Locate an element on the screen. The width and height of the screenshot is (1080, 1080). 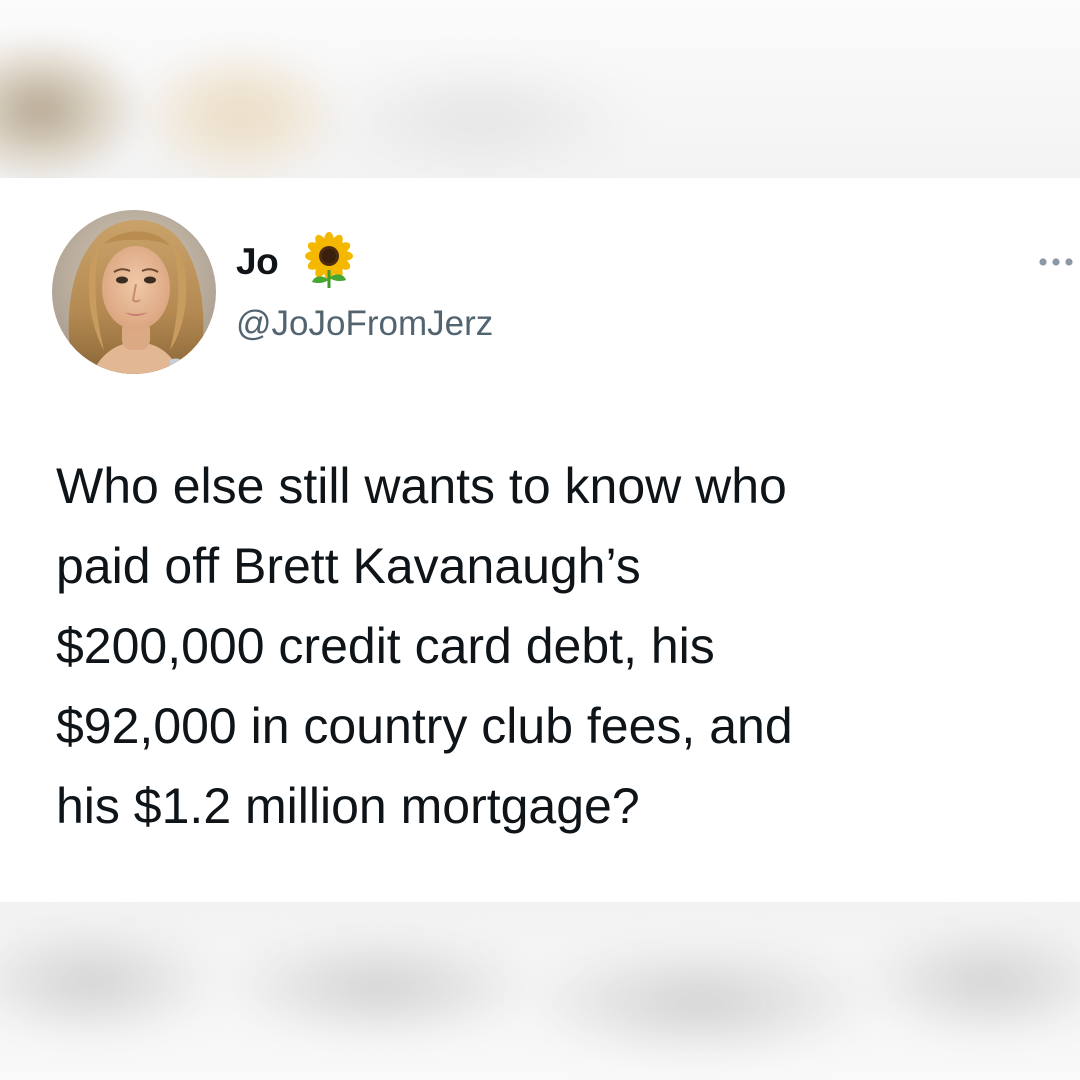
more-dots-icon is located at coordinates (1056, 262).